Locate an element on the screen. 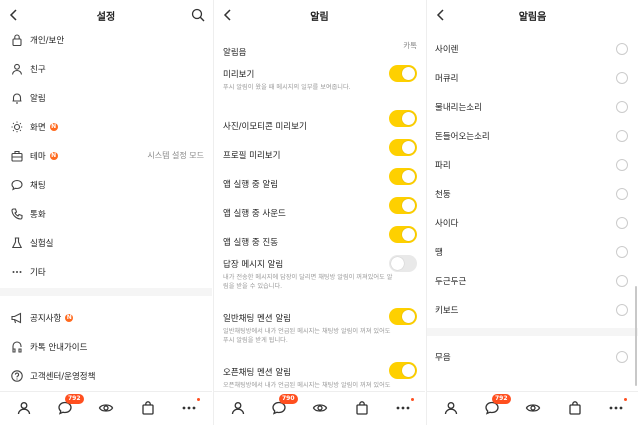  sound-option-label: 땡 is located at coordinates (439, 252).